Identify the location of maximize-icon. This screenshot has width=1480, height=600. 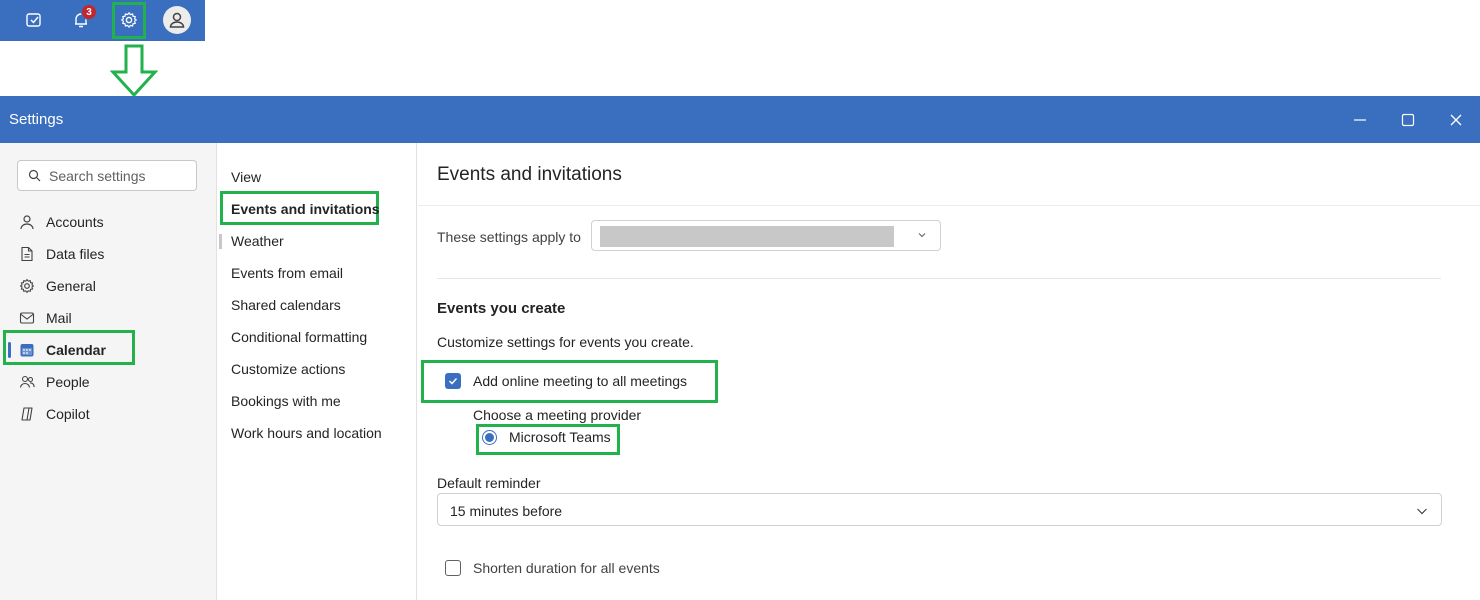
(1408, 120).